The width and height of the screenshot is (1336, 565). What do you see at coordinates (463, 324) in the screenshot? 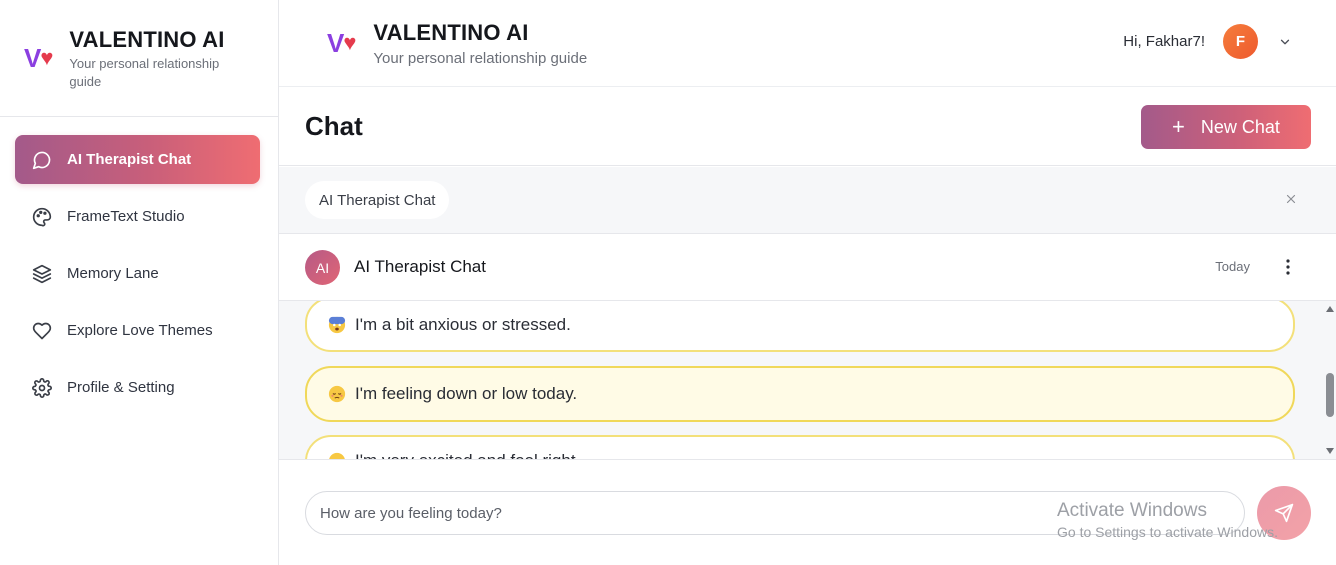
I see `mood-option-text: I'm a bit anxious or stressed.` at bounding box center [463, 324].